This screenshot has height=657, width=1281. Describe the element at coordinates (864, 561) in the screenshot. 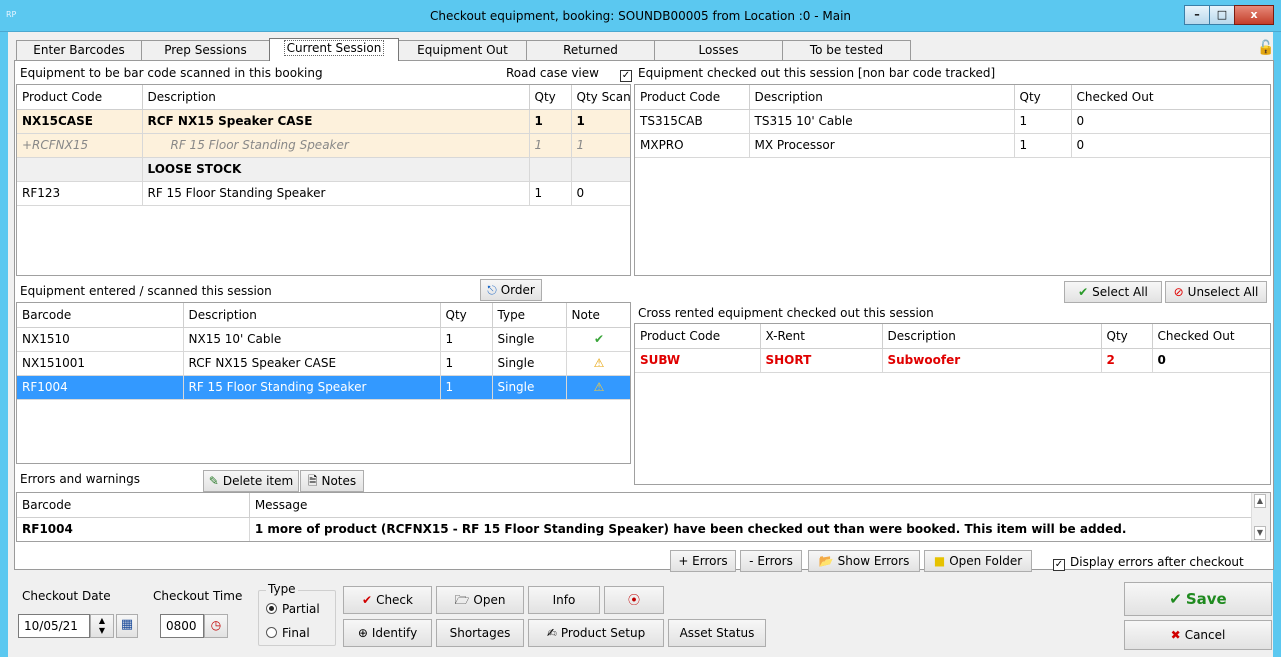

I see `show-errors-button: 📂 Show Errors` at that location.